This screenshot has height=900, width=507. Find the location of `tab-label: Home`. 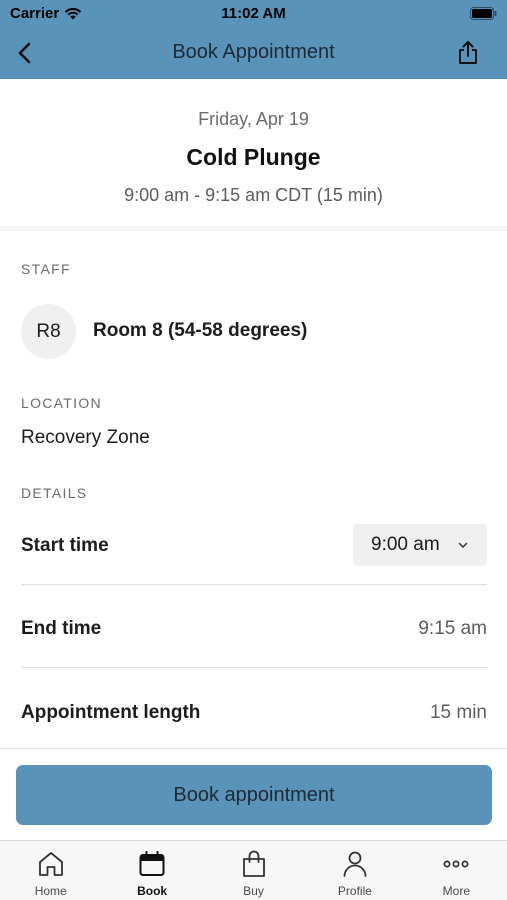

tab-label: Home is located at coordinates (50, 891).